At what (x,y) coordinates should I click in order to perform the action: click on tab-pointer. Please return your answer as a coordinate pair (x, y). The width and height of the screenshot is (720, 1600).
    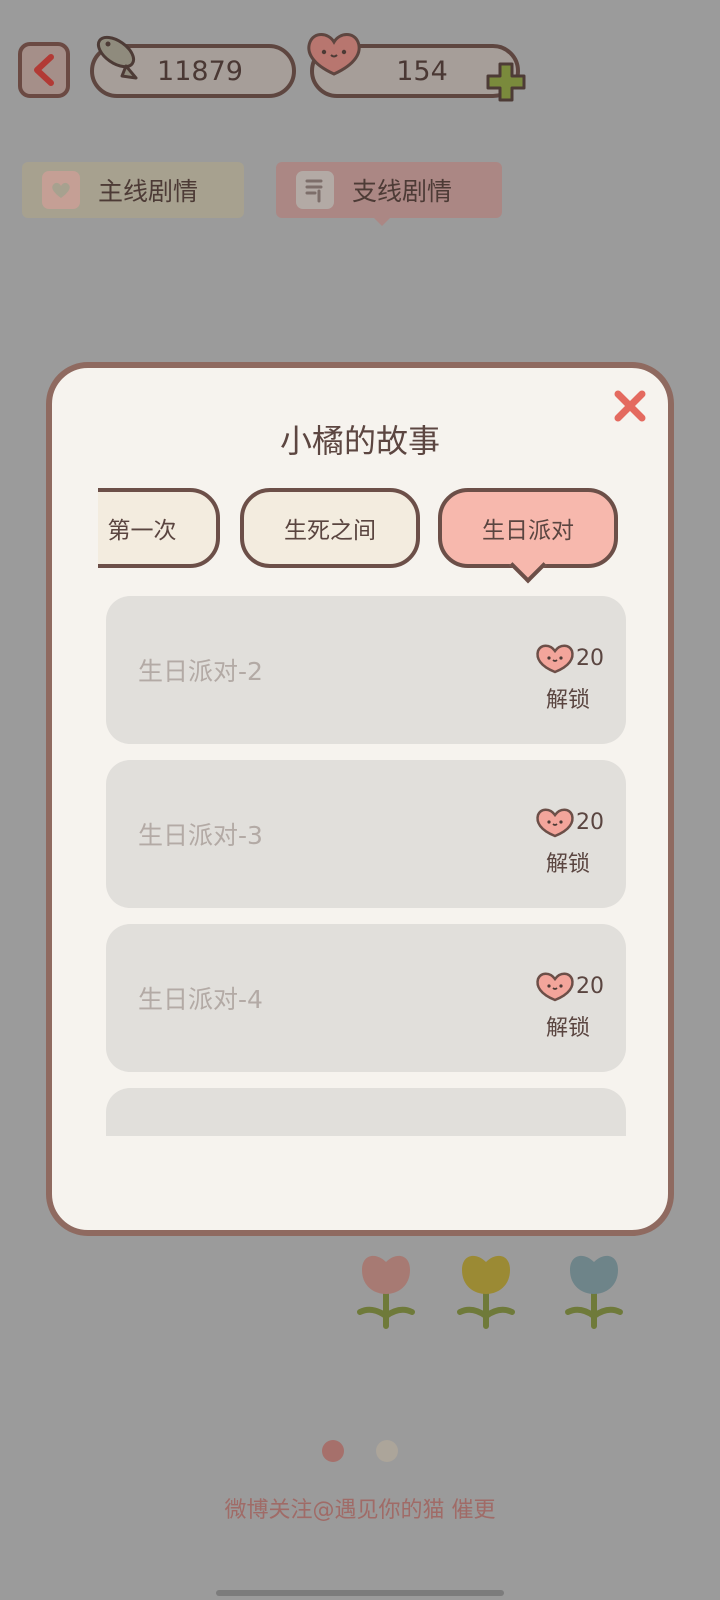
    Looking at the image, I should click on (382, 220).